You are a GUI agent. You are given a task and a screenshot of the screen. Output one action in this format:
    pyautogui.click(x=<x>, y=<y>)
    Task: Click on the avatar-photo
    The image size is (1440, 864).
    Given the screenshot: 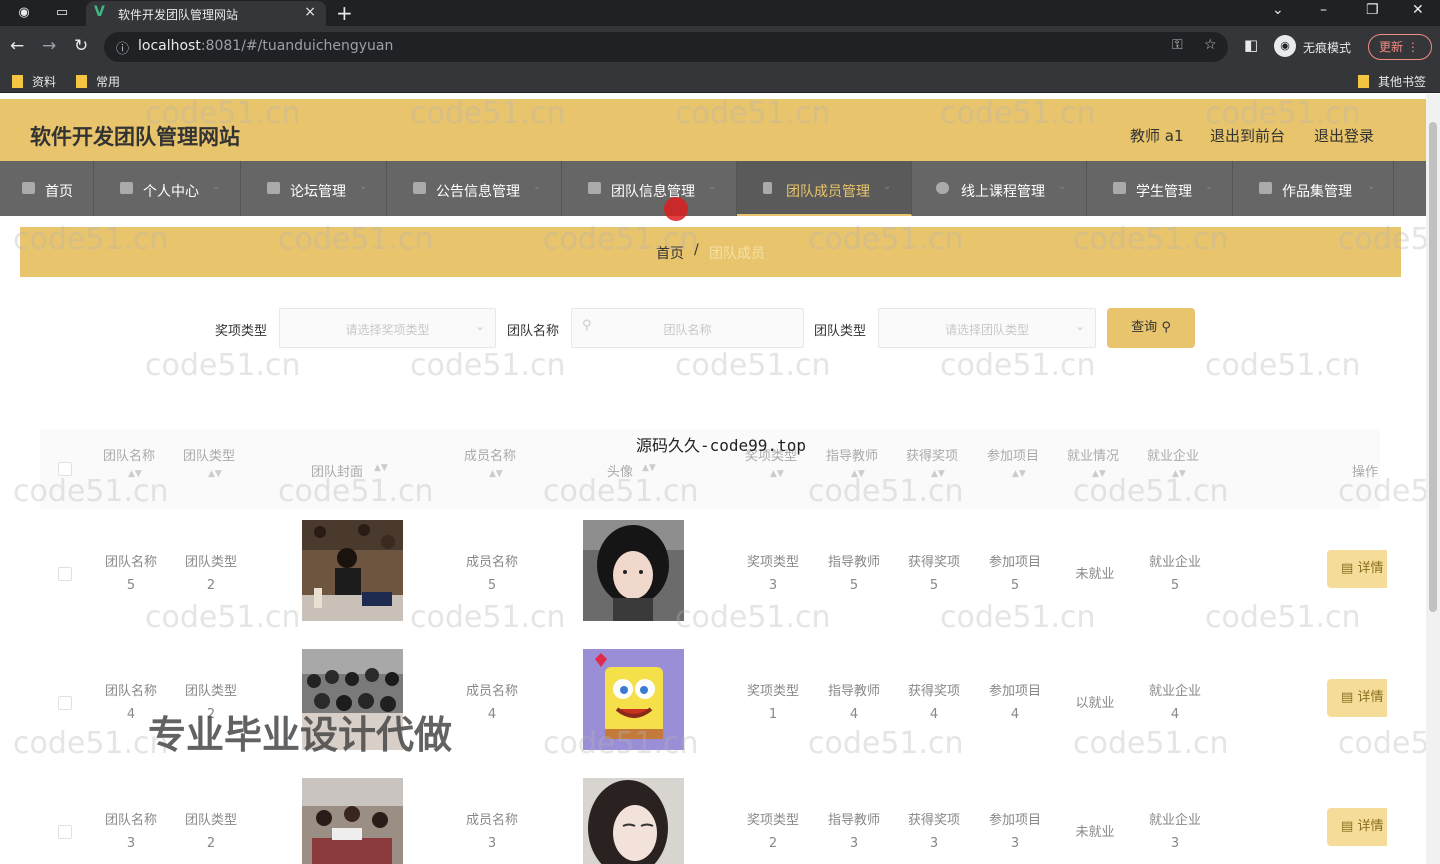 What is the action you would take?
    pyautogui.click(x=633, y=699)
    